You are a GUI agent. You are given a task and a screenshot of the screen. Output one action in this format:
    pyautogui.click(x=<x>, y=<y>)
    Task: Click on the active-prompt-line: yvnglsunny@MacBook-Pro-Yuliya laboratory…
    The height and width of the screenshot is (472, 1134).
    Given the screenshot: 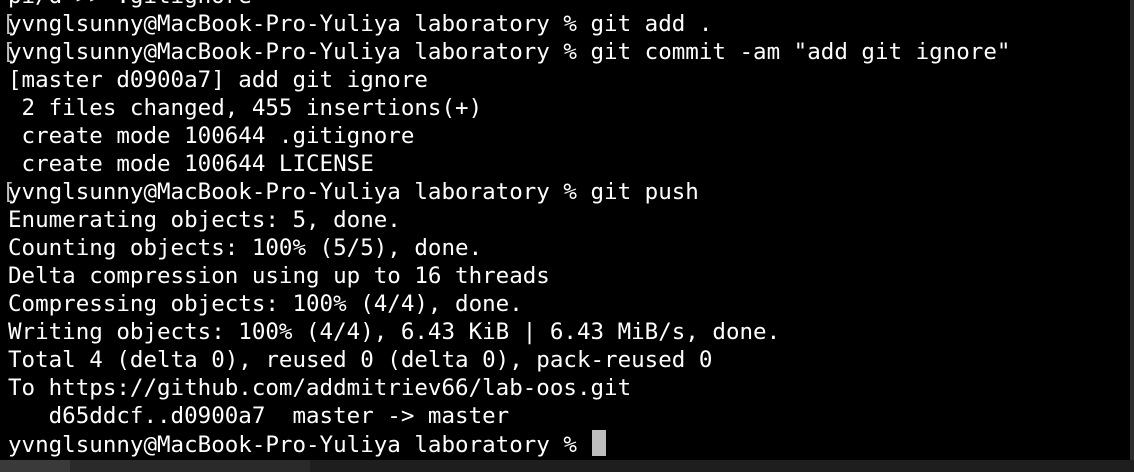 What is the action you would take?
    pyautogui.click(x=509, y=444)
    